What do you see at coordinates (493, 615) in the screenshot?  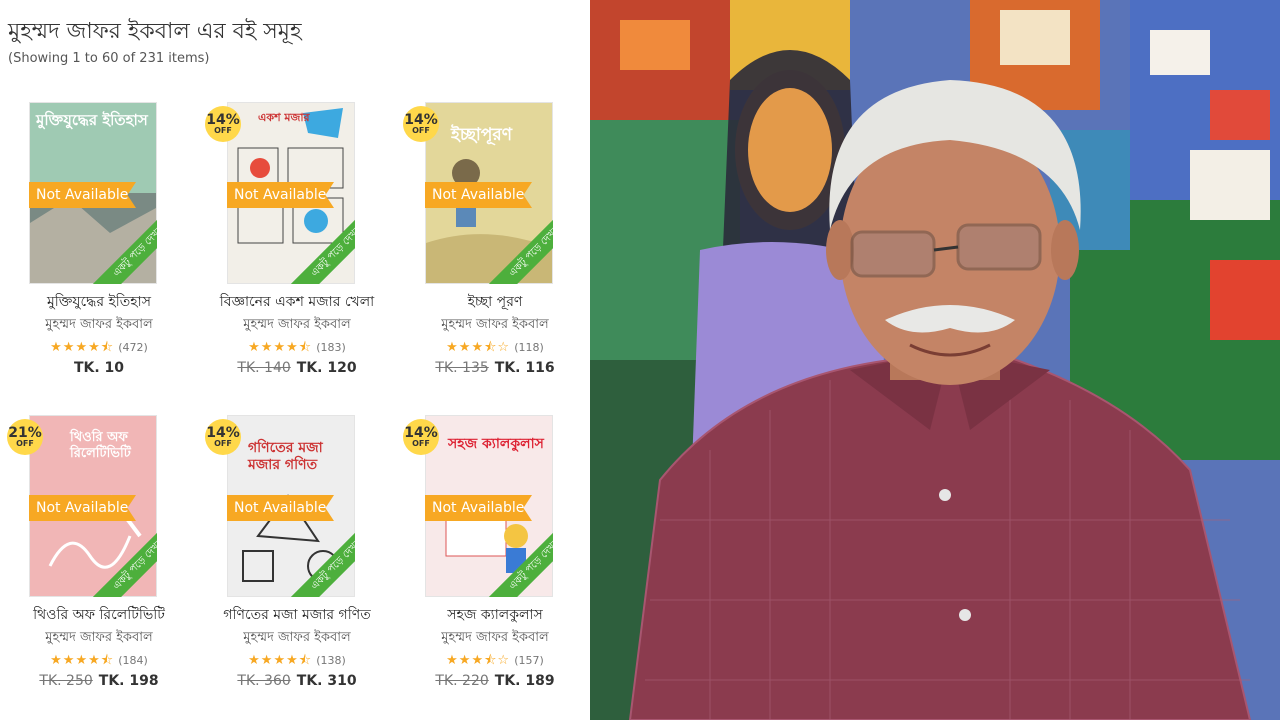 I see `book-title: সহজ ক্যালকুলাস` at bounding box center [493, 615].